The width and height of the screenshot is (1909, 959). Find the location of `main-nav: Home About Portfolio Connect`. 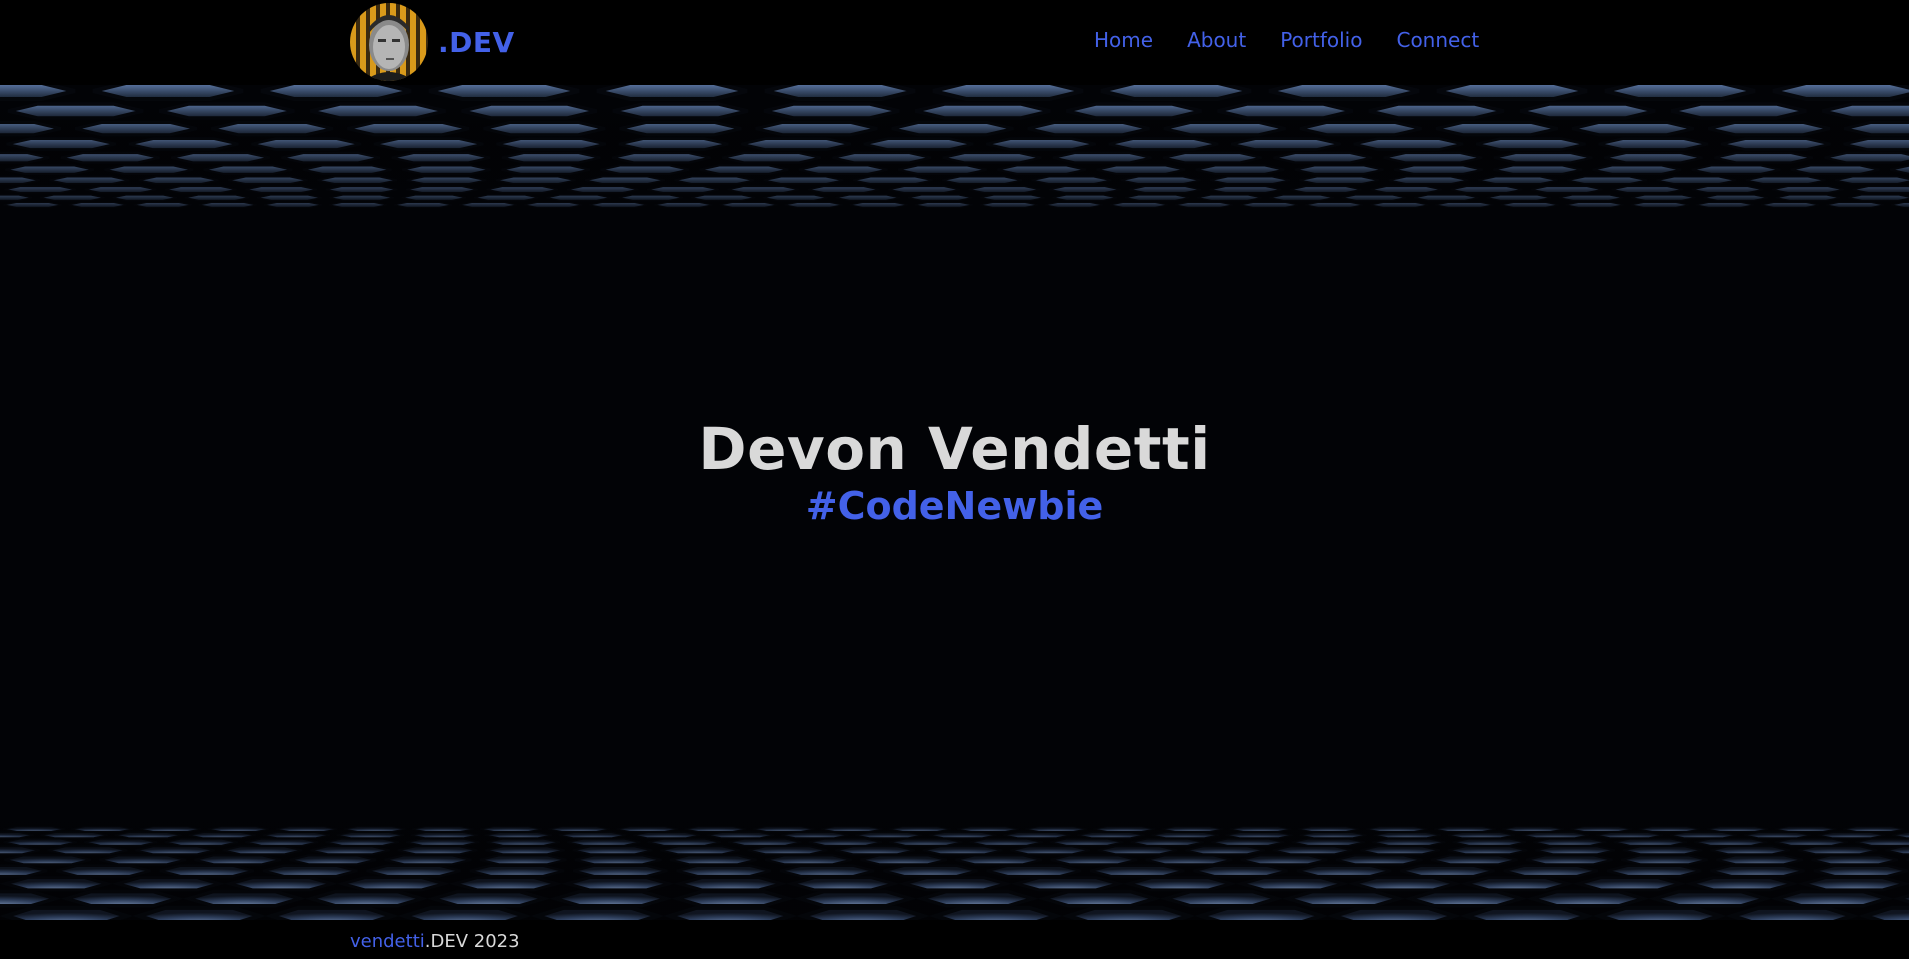

main-nav: Home About Portfolio Connect is located at coordinates (1286, 40).